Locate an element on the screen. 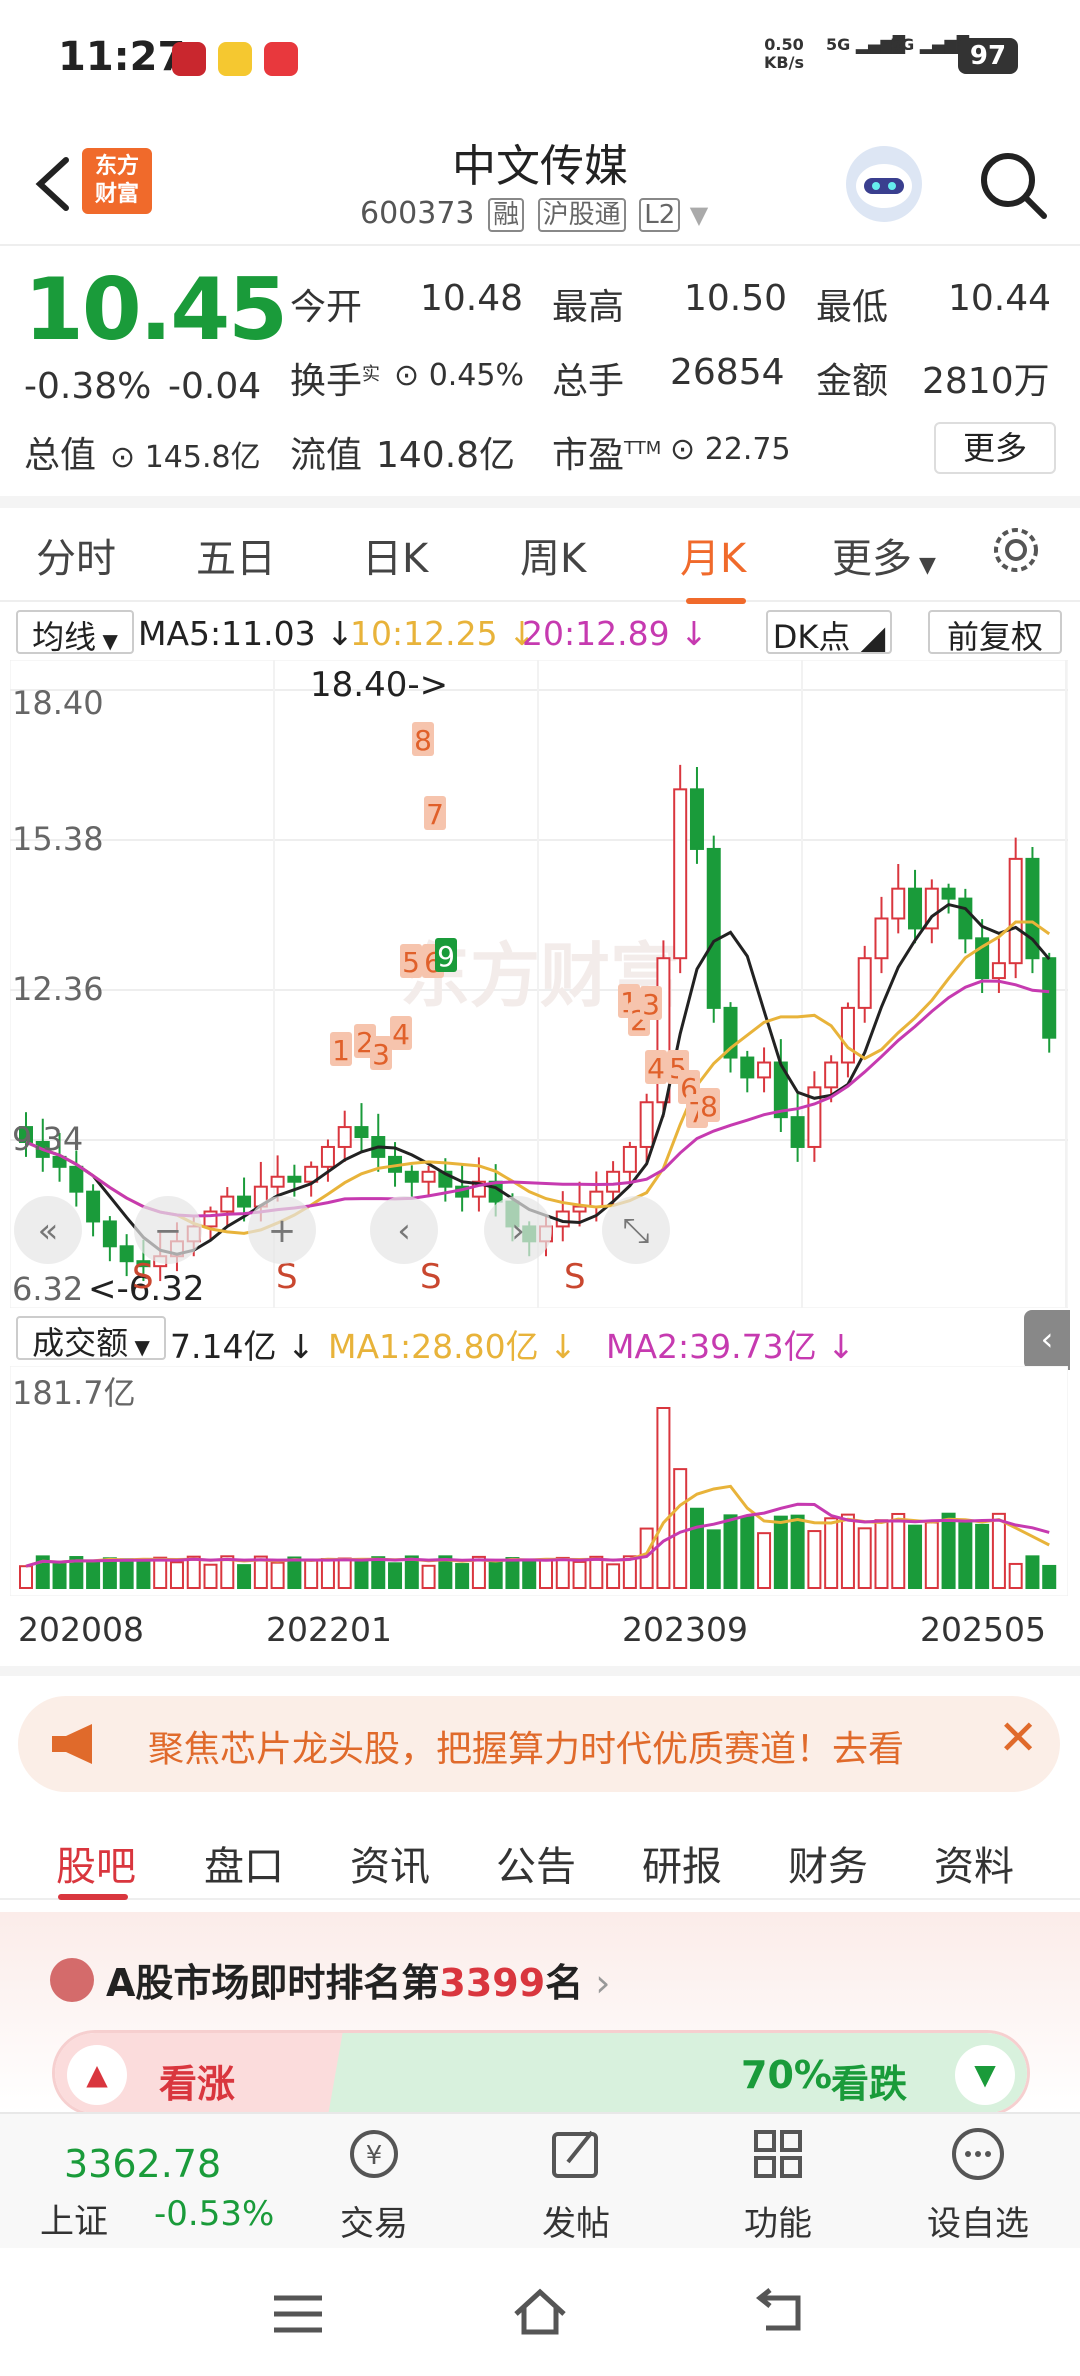 The image size is (1080, 2376). gear-icon is located at coordinates (1016, 550).